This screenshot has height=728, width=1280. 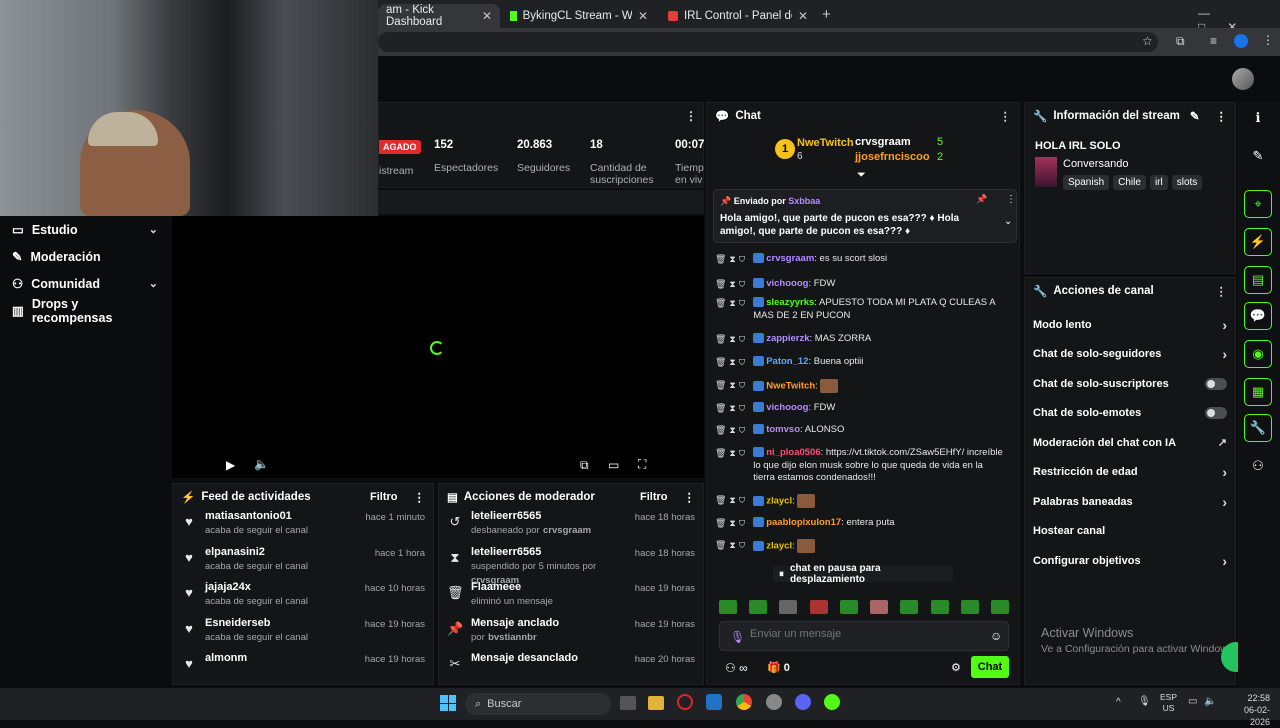 What do you see at coordinates (549, 516) in the screenshot?
I see `mod-action-title: letelieerr6565` at bounding box center [549, 516].